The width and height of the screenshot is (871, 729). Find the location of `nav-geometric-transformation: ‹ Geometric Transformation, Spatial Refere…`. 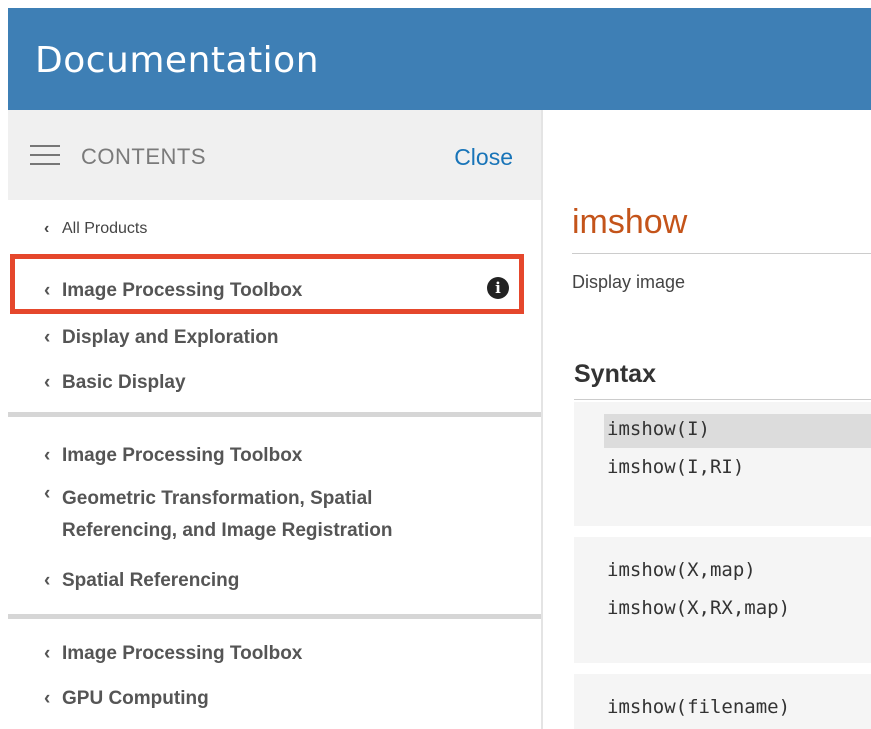

nav-geometric-transformation: ‹ Geometric Transformation, Spatial Refere… is located at coordinates (218, 515).